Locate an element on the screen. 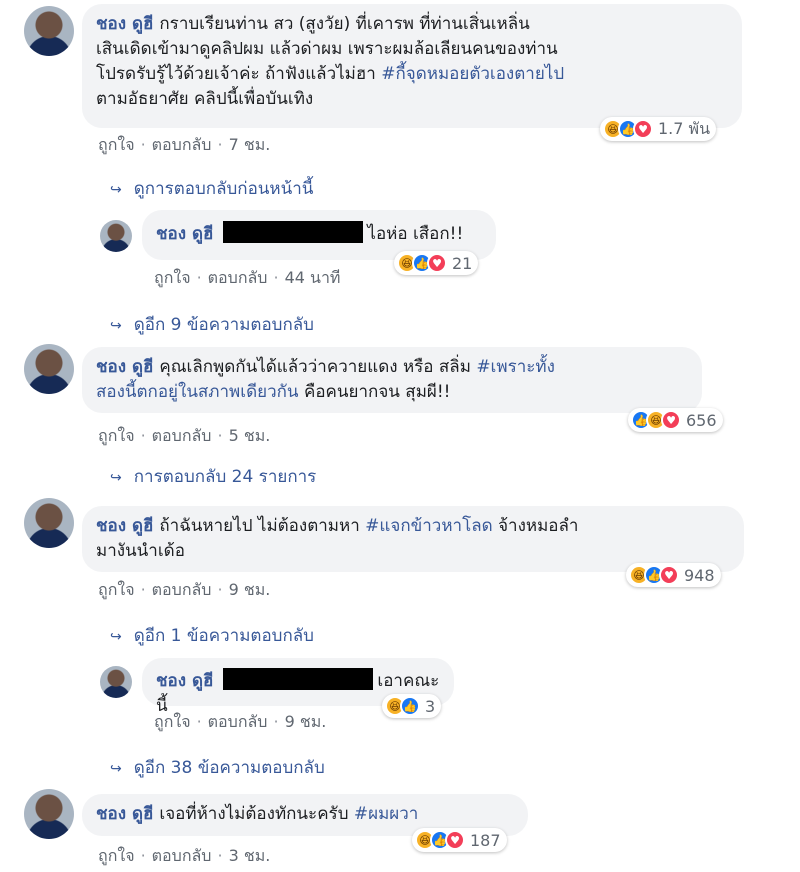  hashtag-link: #แจกข้าวหาโลด is located at coordinates (429, 526).